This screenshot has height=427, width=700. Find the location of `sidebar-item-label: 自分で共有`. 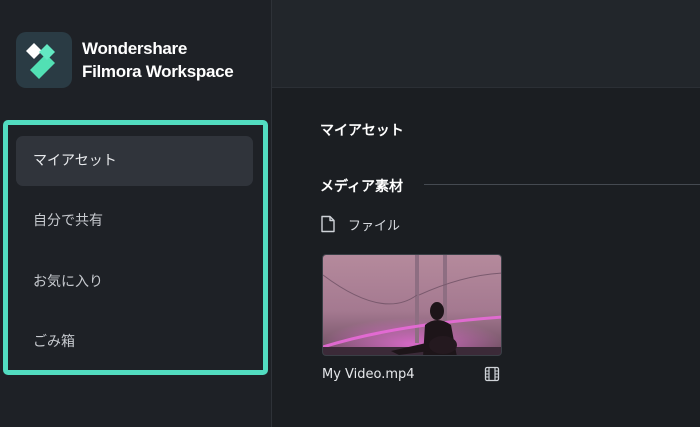

sidebar-item-label: 自分で共有 is located at coordinates (68, 221).